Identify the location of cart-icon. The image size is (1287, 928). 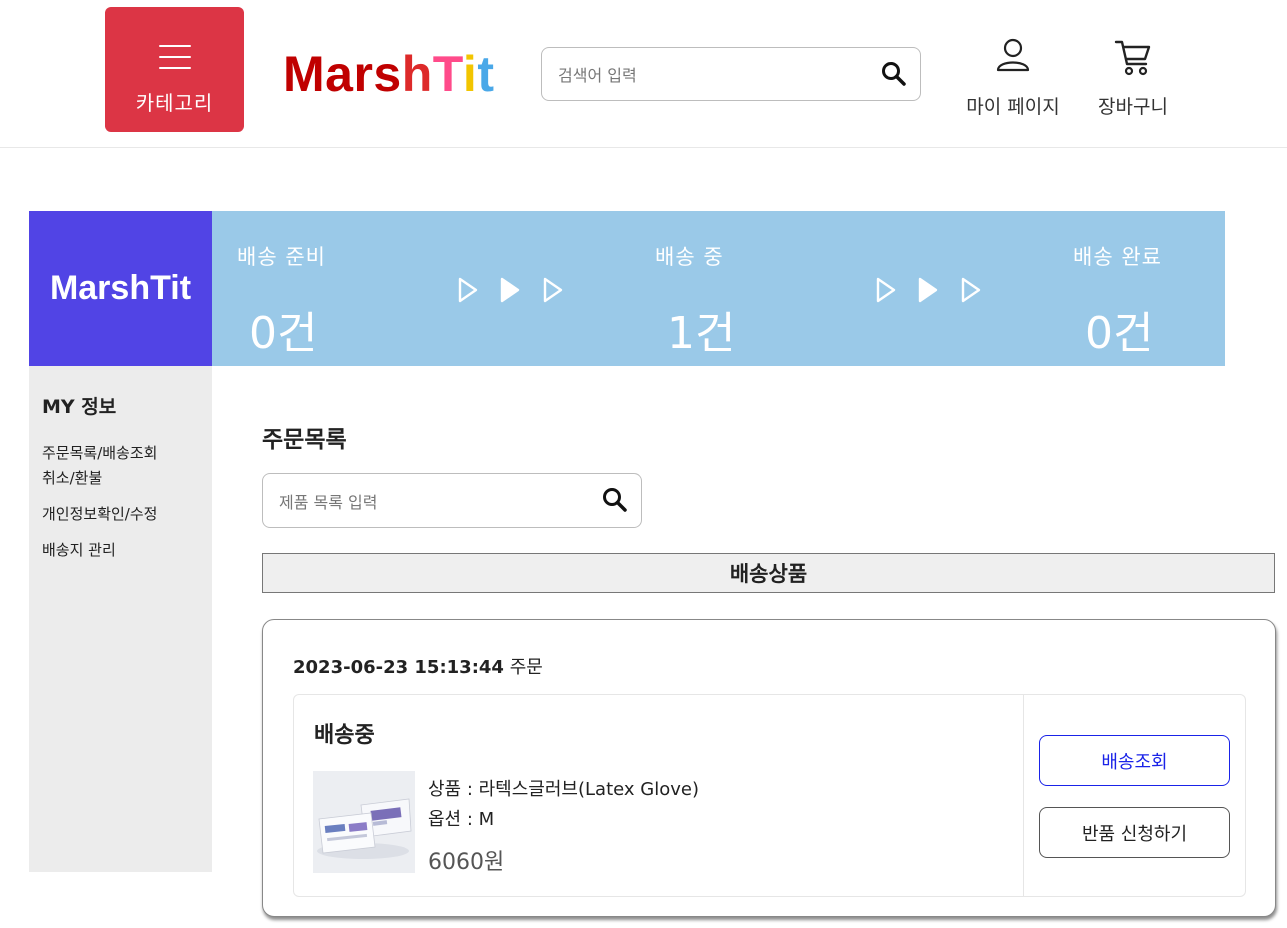
(1132, 58).